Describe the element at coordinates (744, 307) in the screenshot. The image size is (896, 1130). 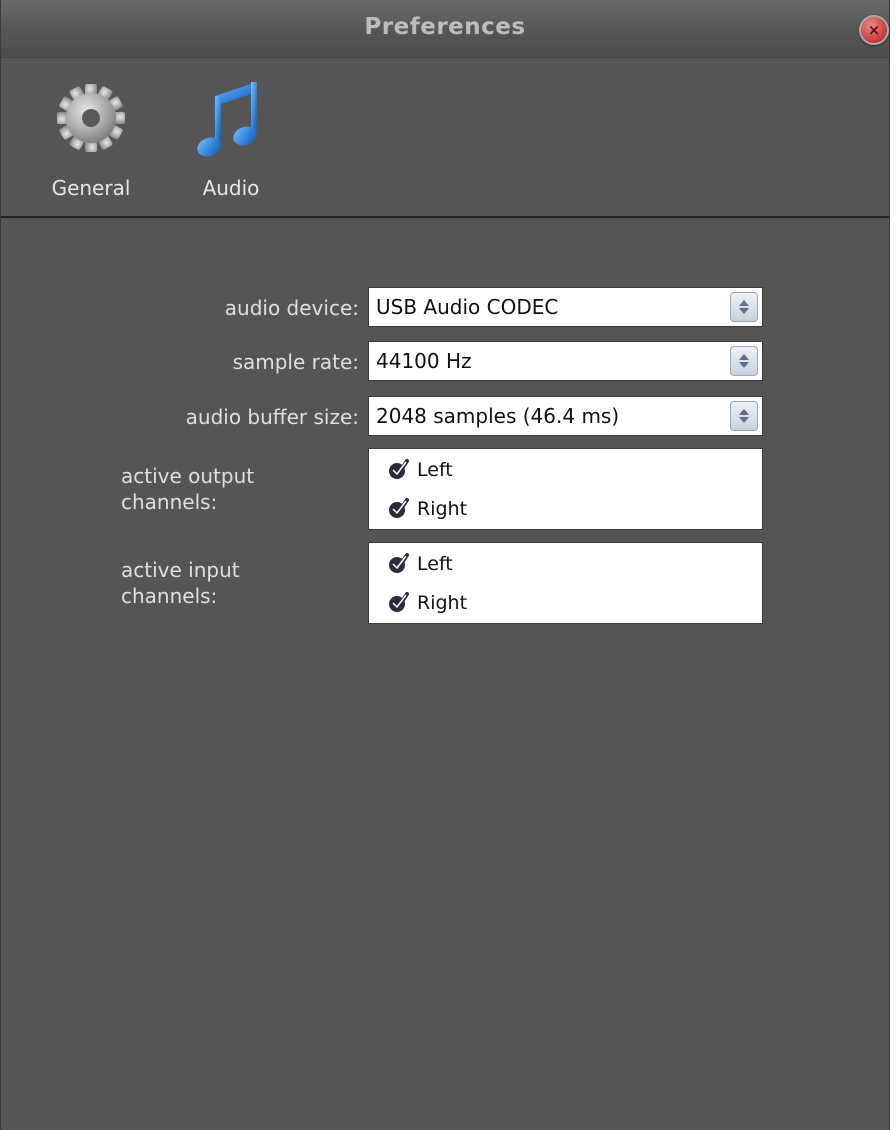
I see `audio-device-stepper` at that location.